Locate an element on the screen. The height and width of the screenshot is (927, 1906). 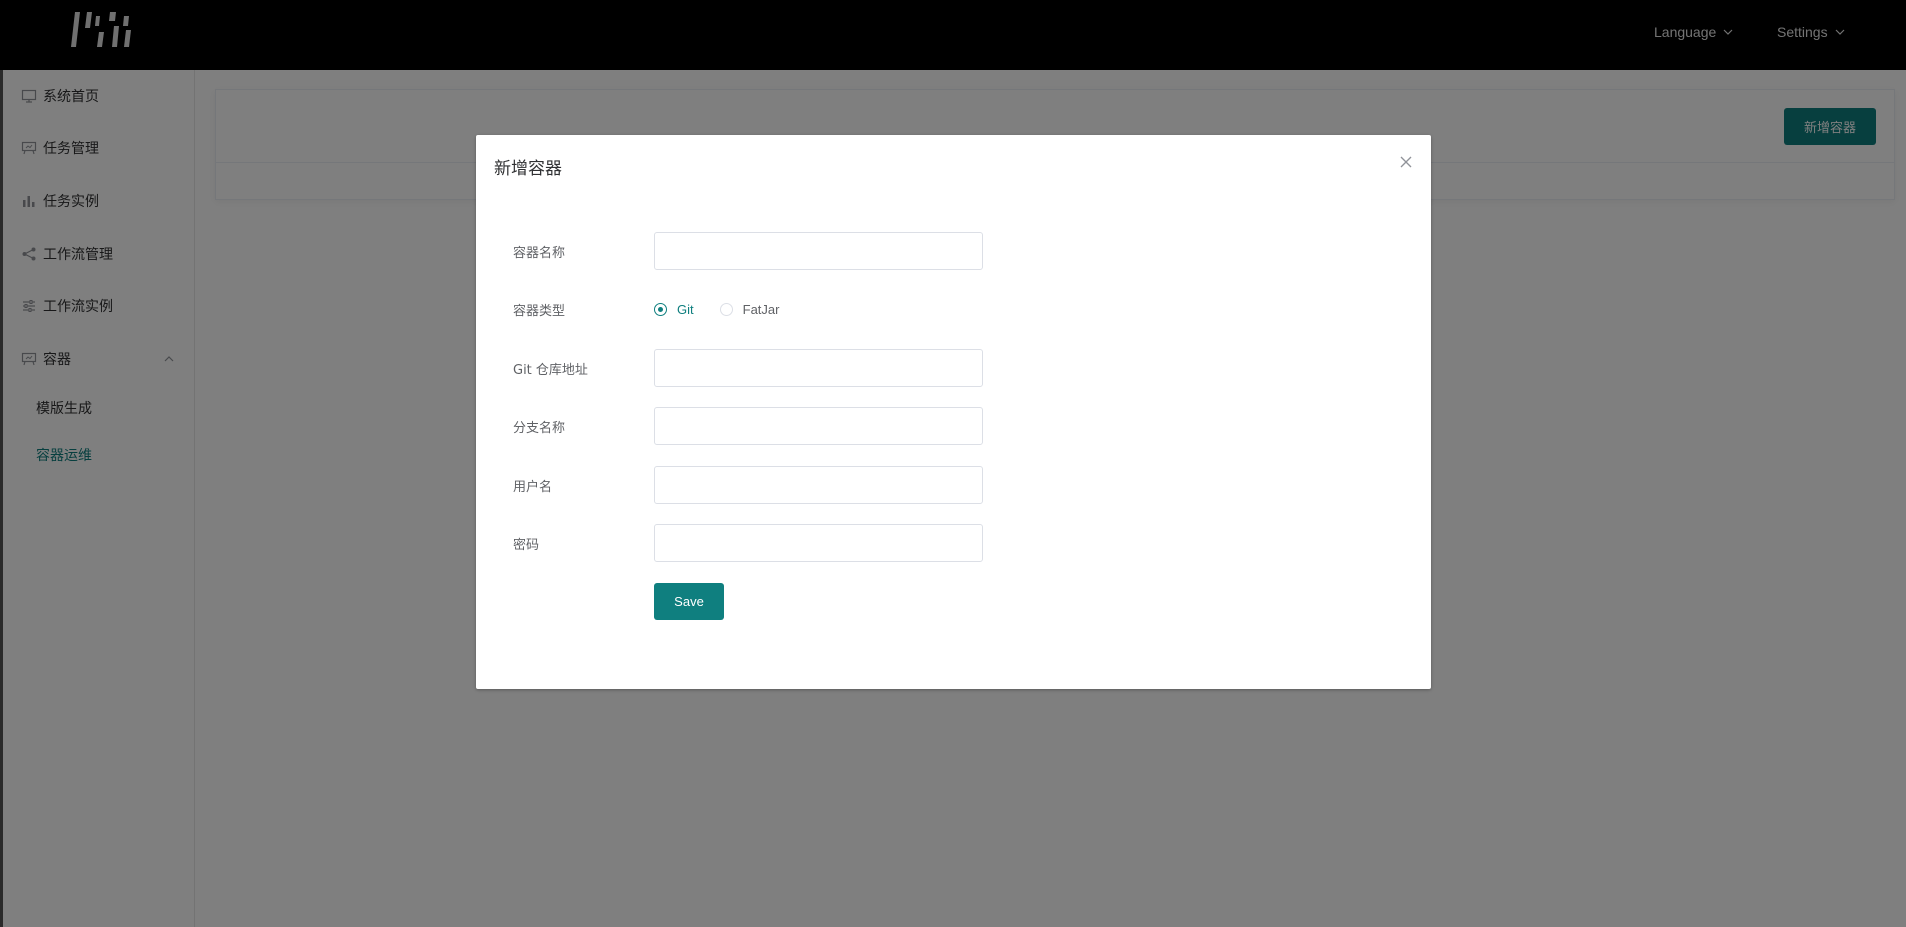
container-type-label: 容器类型 is located at coordinates (539, 311).